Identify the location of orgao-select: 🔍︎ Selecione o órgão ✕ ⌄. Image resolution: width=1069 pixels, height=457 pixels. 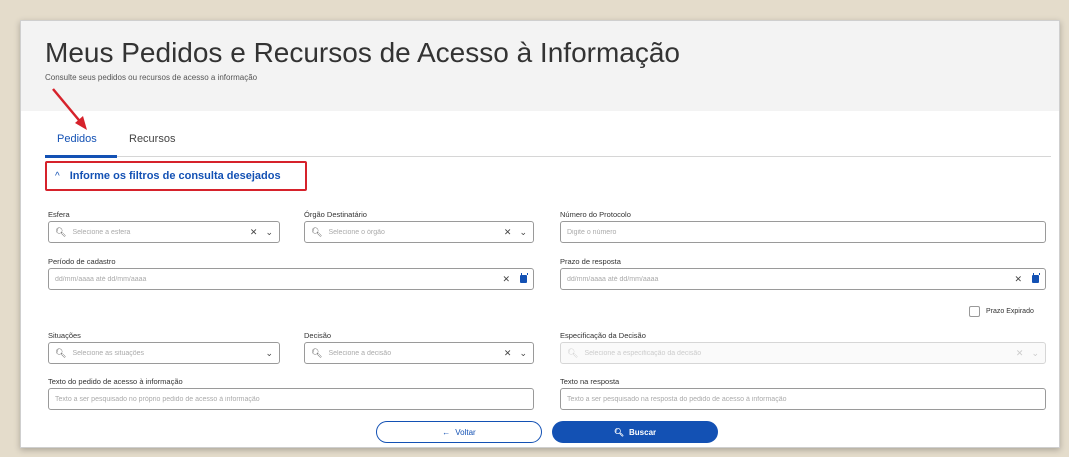
(419, 232).